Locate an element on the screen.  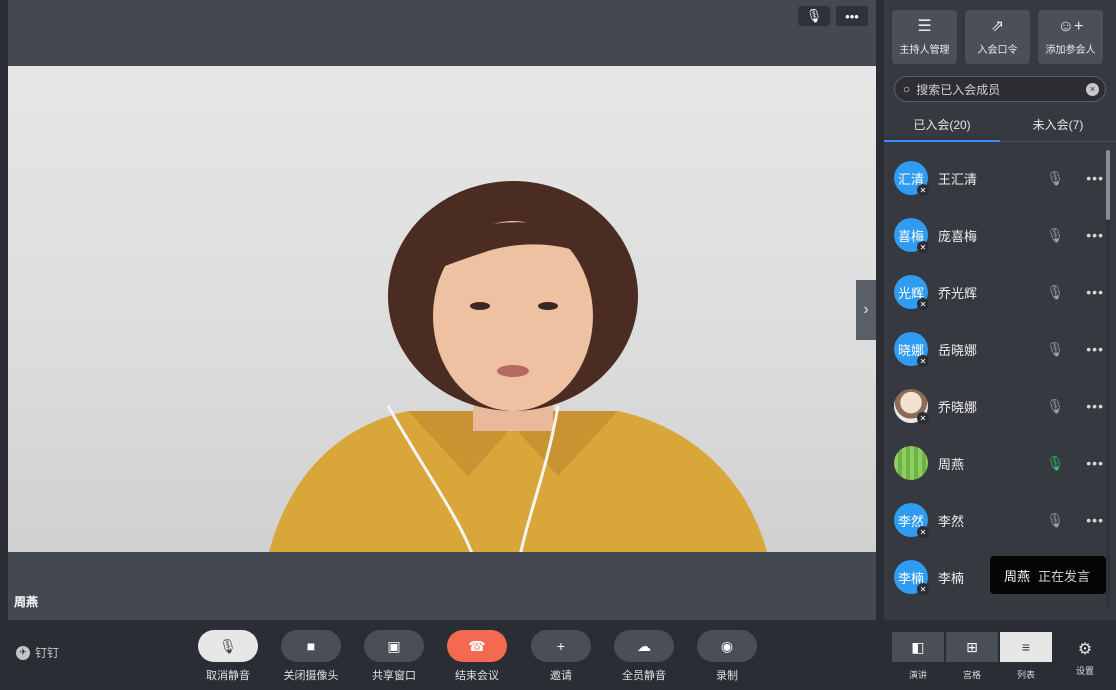
participant-name: 乔光辉 is located at coordinates (958, 293).